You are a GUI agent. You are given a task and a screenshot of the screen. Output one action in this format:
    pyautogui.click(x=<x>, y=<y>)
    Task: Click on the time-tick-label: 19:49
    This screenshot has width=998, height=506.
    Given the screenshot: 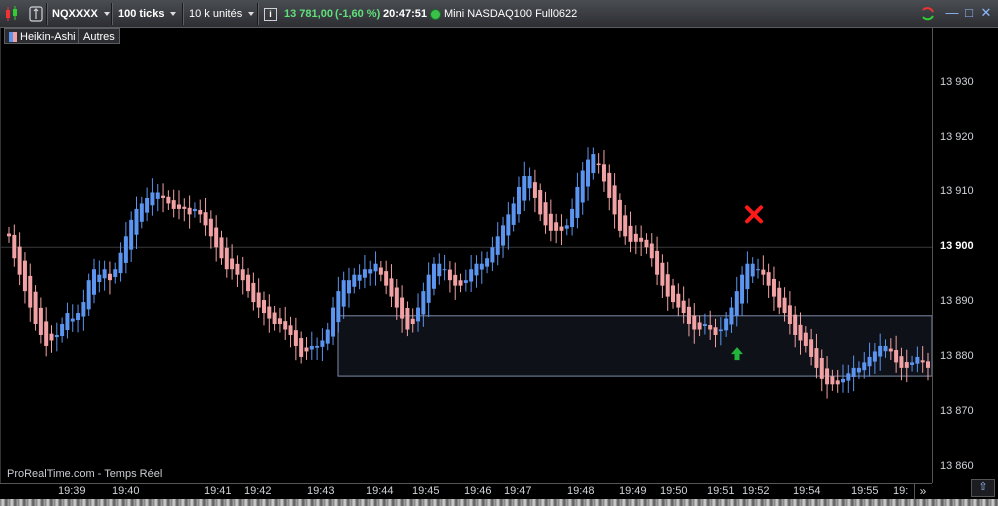 What is the action you would take?
    pyautogui.click(x=633, y=491)
    